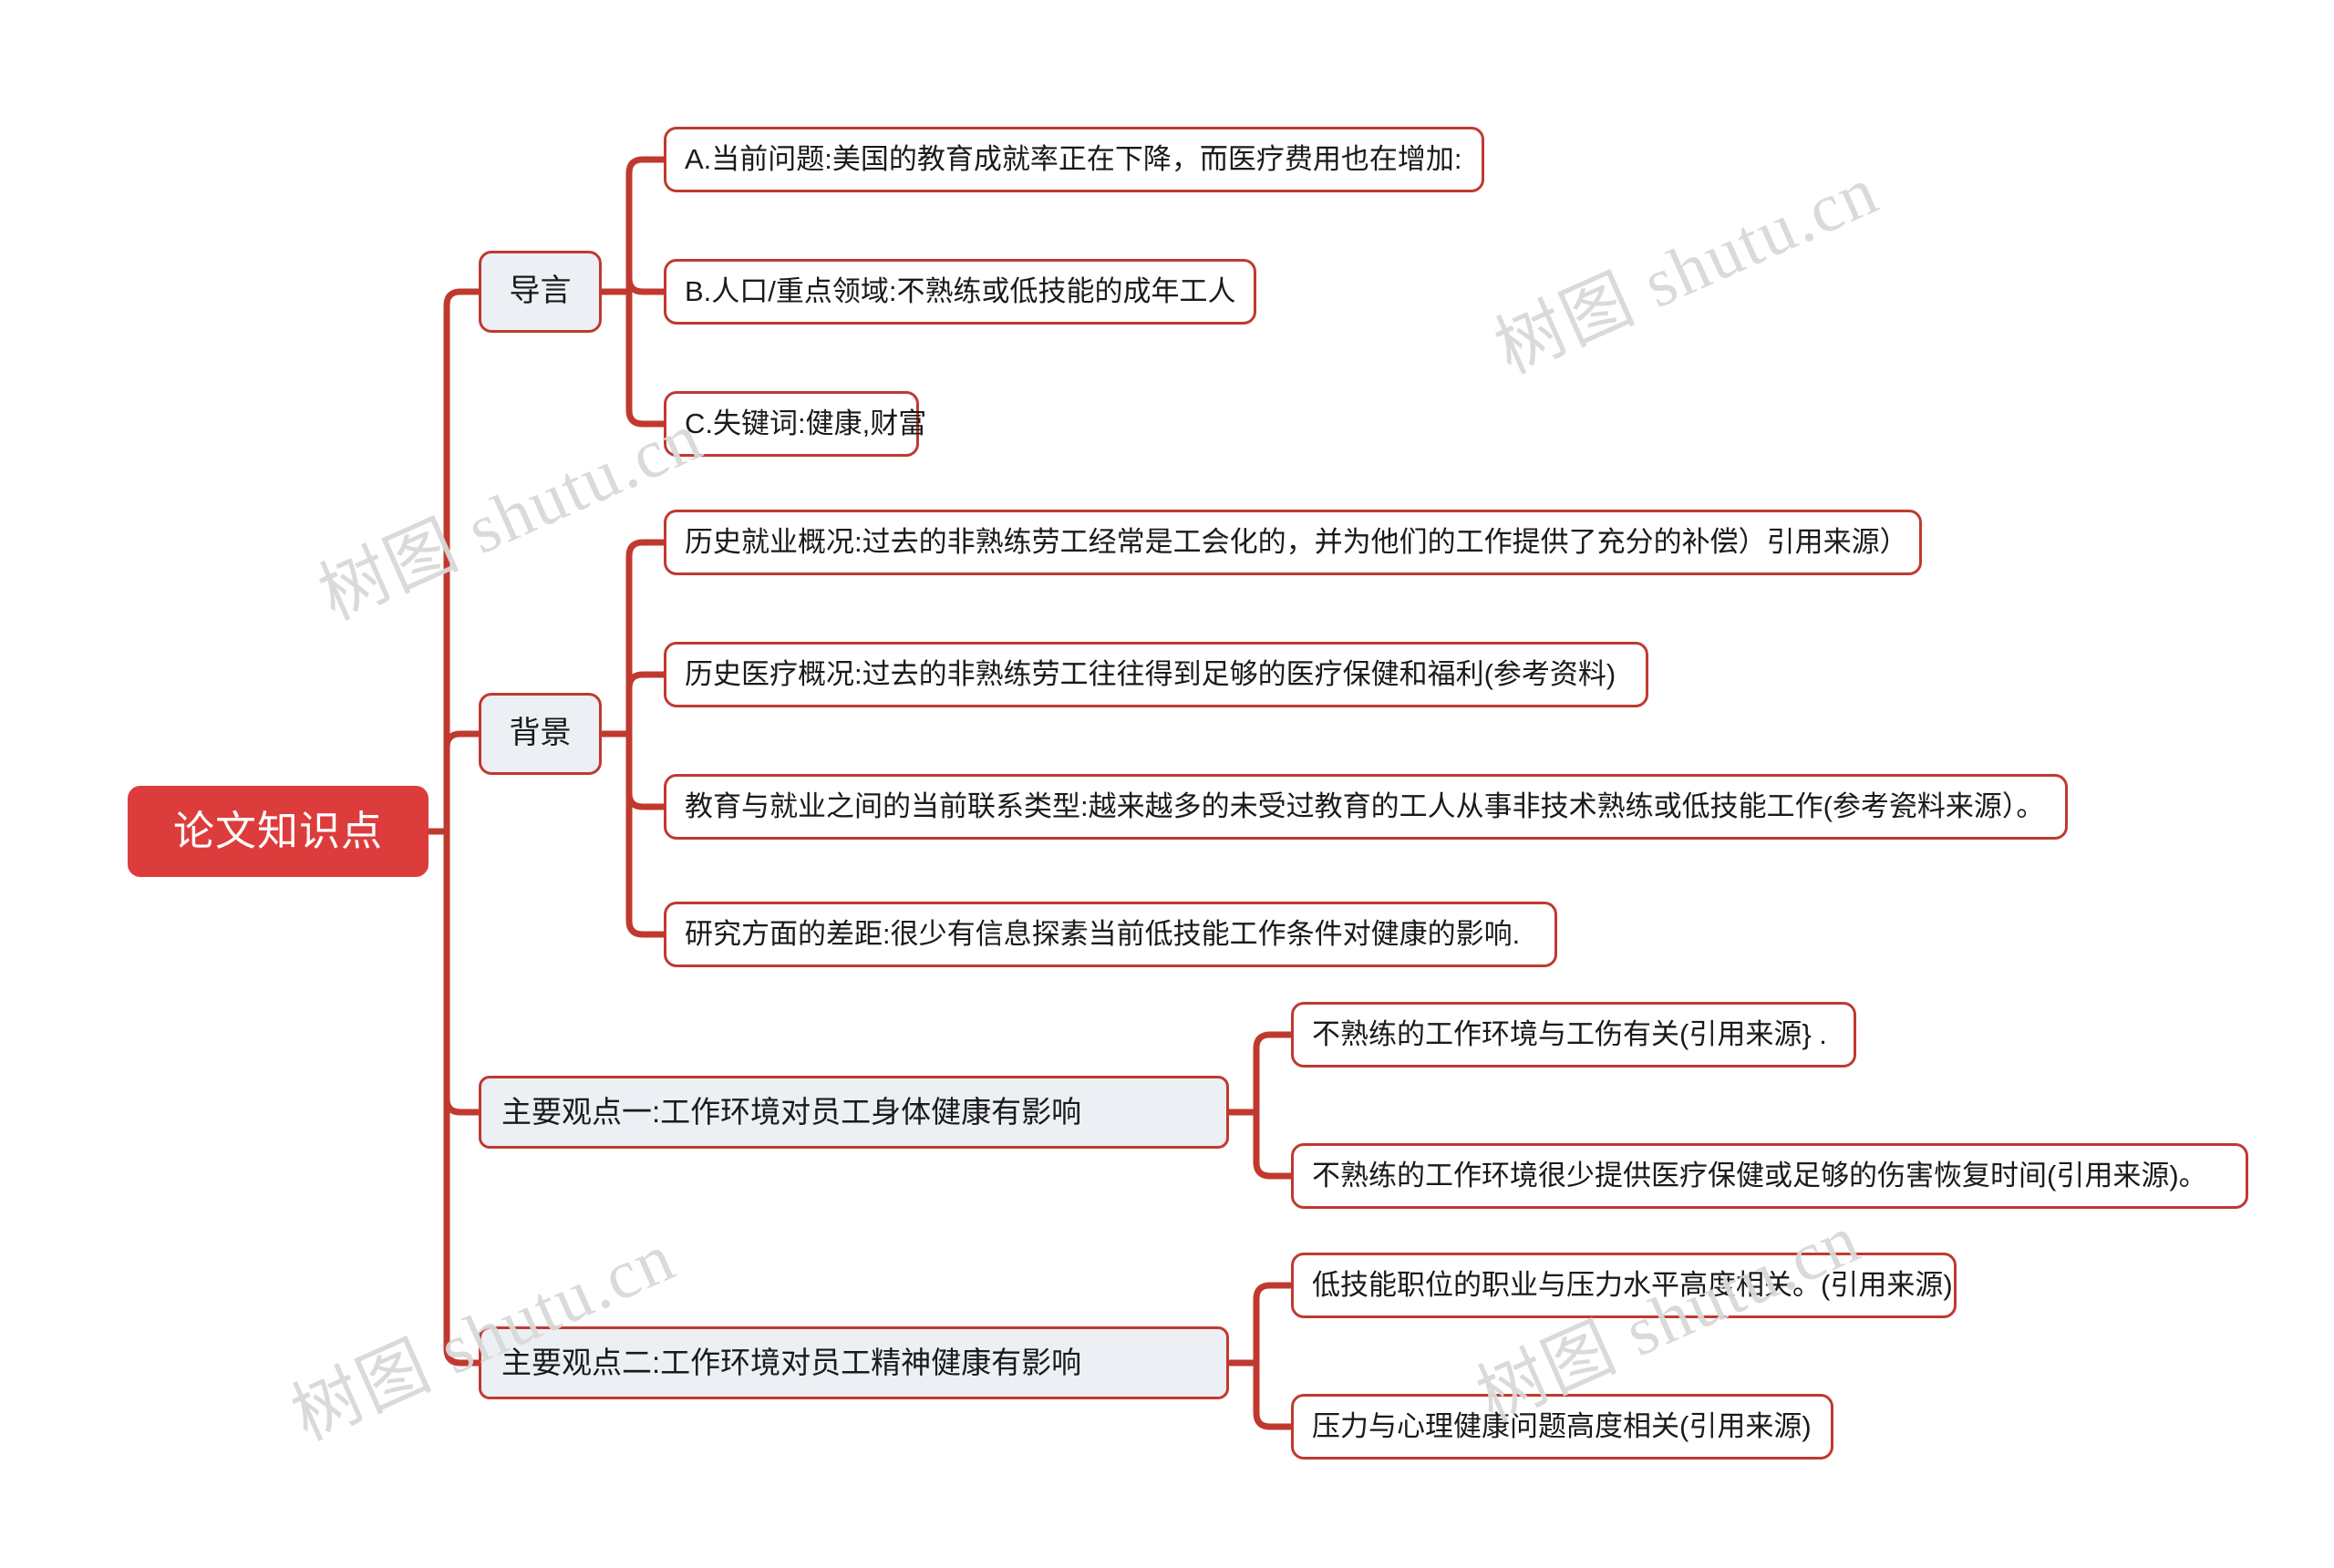 The height and width of the screenshot is (1568, 2334). I want to click on leaf-node: B.人口/重点领域:不熟练或低技能的成年工人, so click(960, 292).